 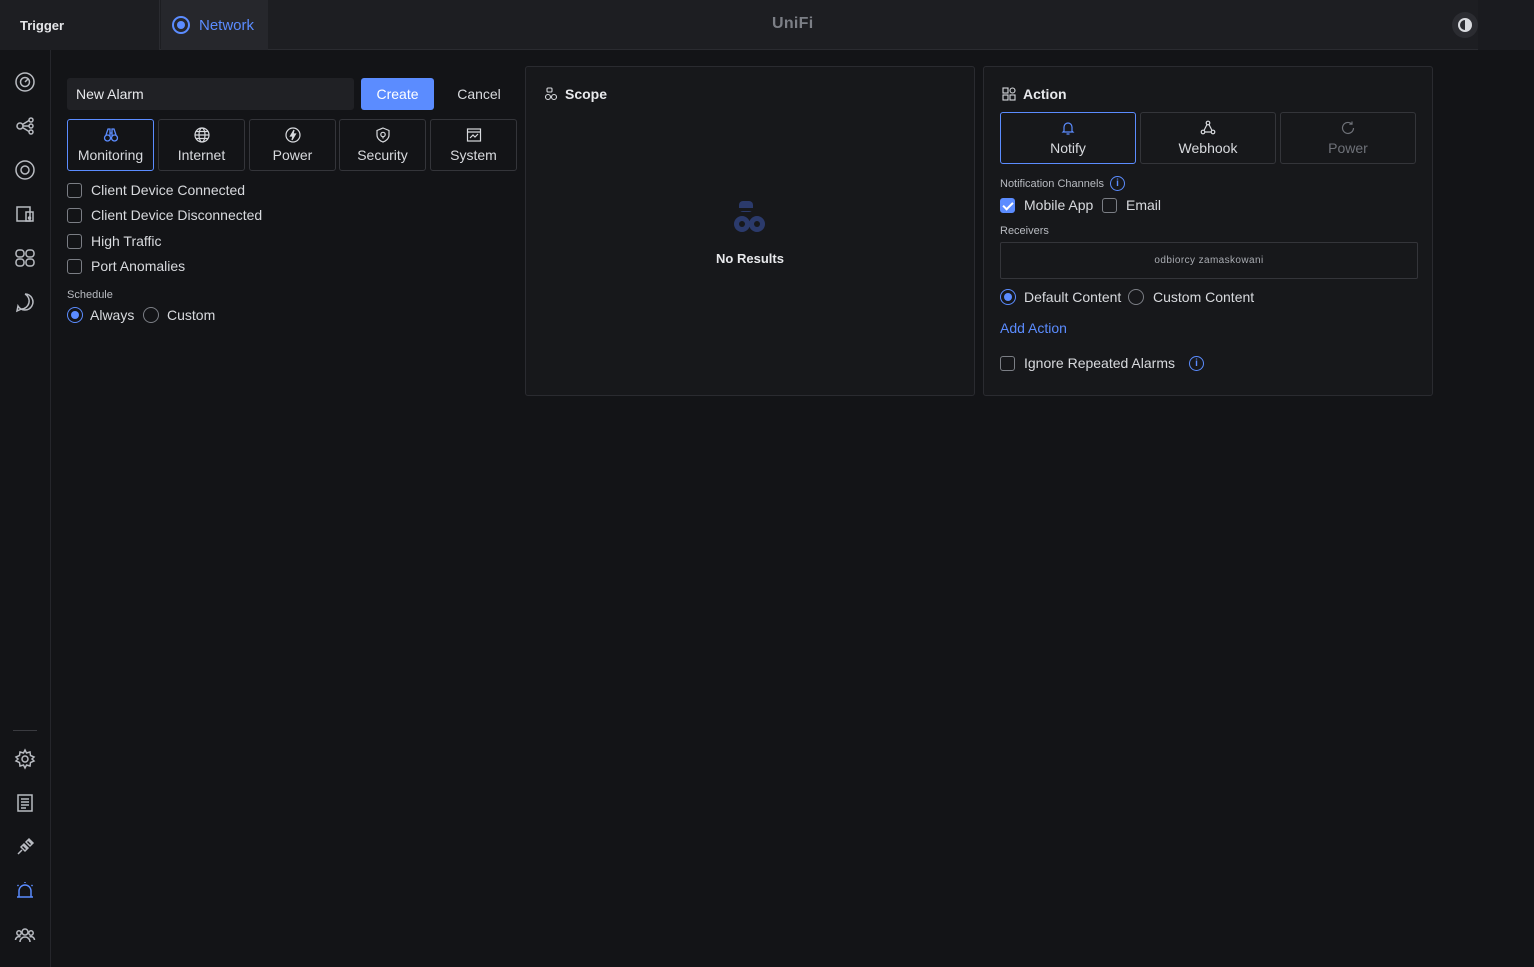 What do you see at coordinates (382, 135) in the screenshot?
I see `shield-icon` at bounding box center [382, 135].